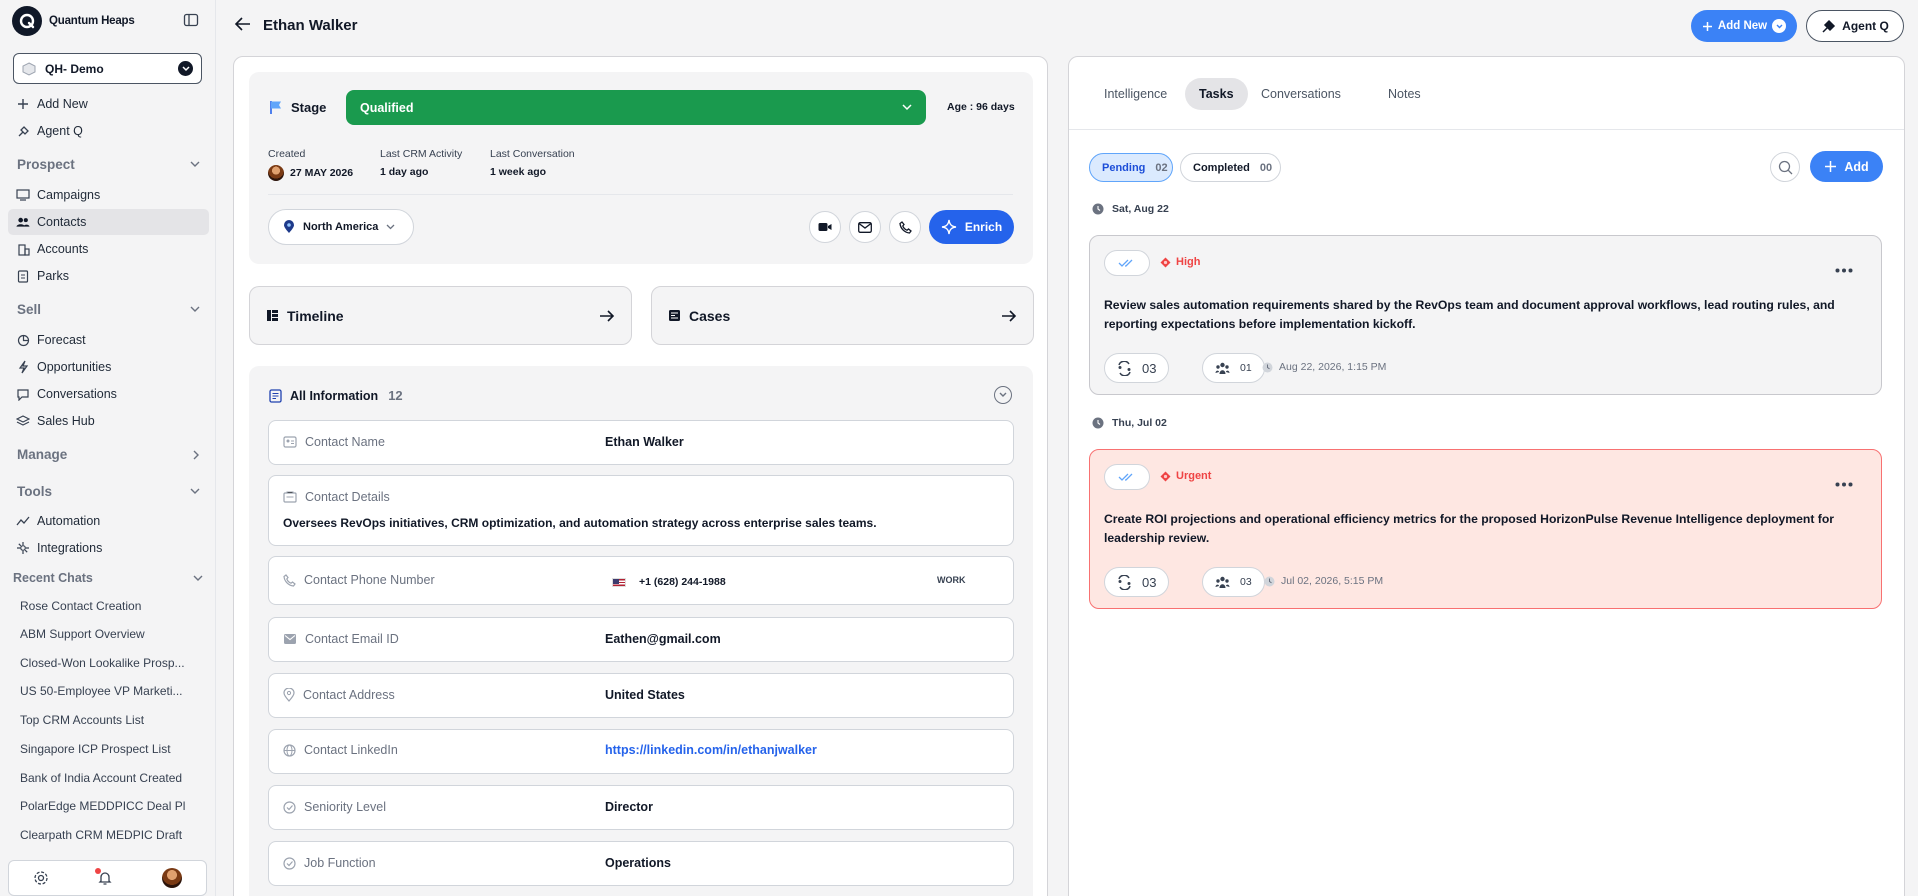 This screenshot has width=1918, height=896. What do you see at coordinates (339, 695) in the screenshot?
I see `field-label: Contact Address` at bounding box center [339, 695].